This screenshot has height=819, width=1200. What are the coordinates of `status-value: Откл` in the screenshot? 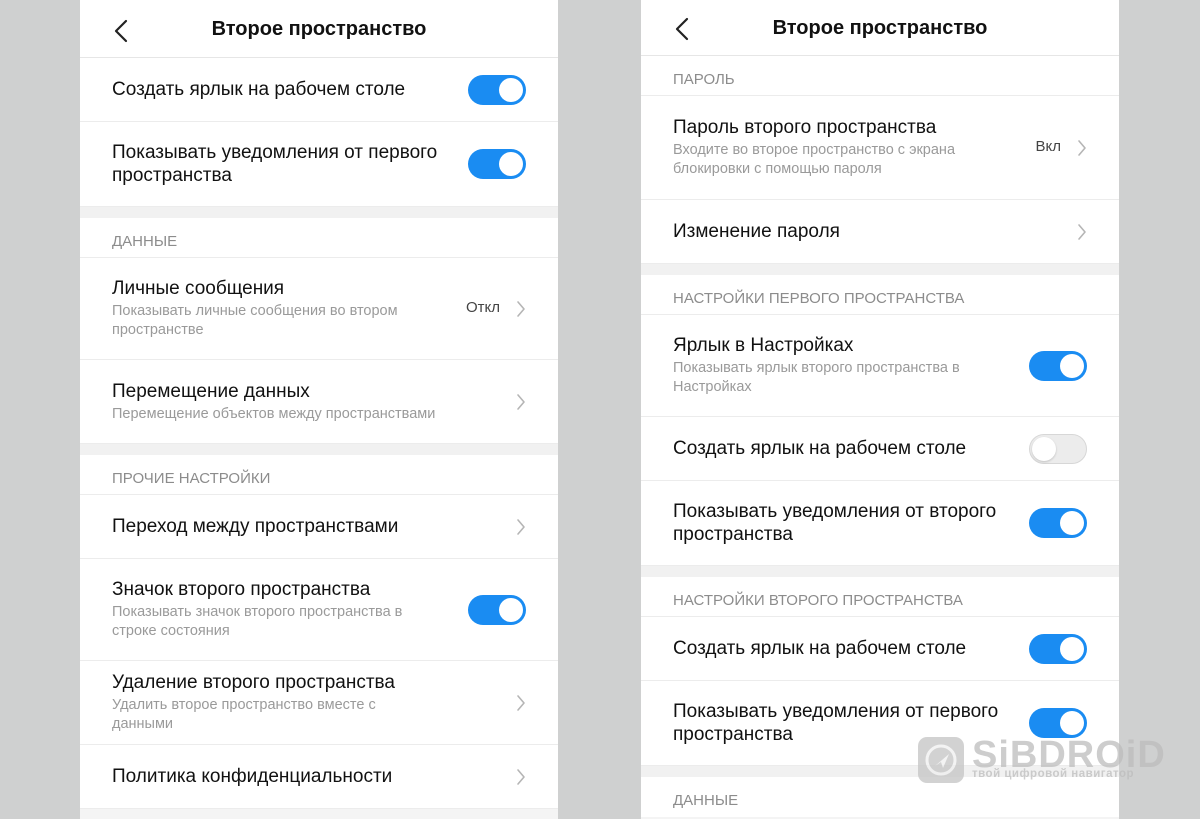 It's located at (482, 307).